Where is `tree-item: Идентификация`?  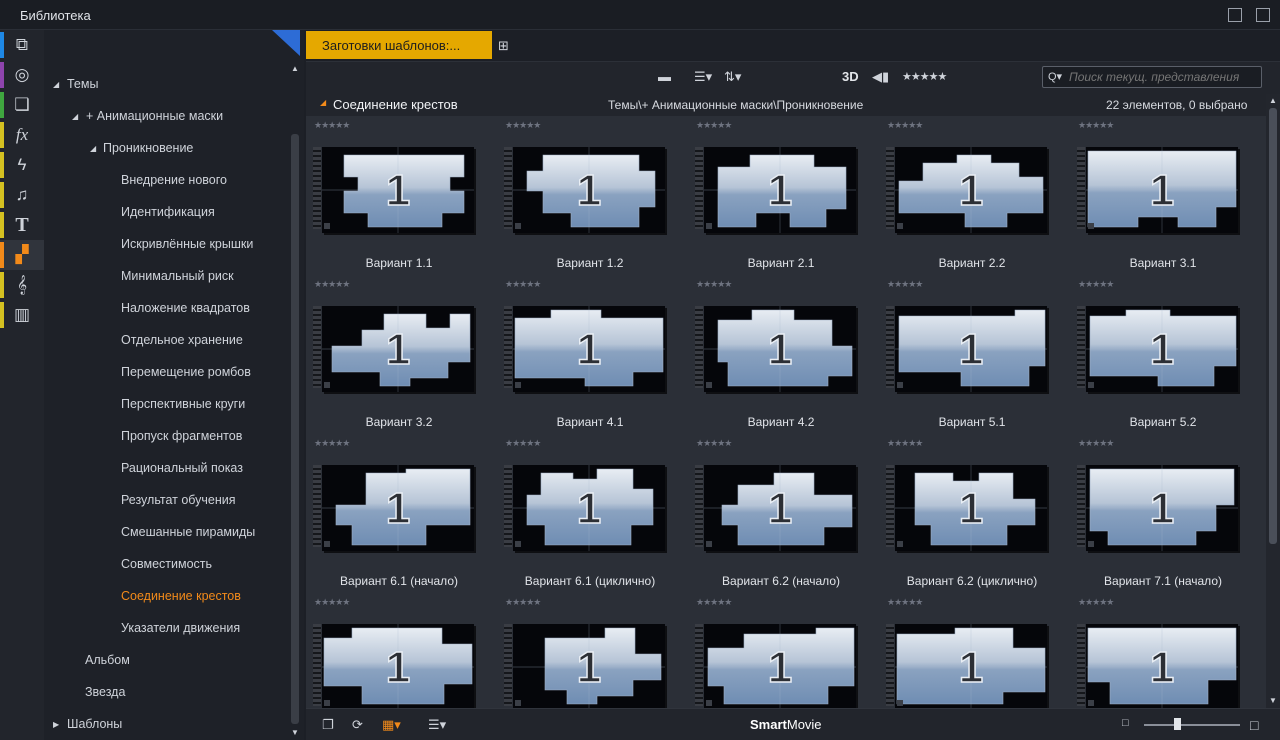
tree-item: Идентификация is located at coordinates (168, 212).